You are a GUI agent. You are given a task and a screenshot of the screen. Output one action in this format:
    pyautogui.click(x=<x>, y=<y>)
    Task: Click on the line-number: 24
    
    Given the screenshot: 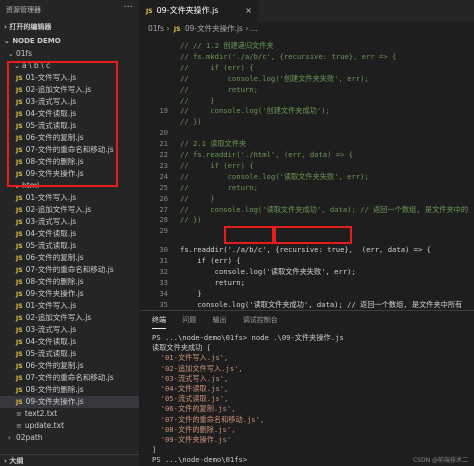 What is the action you would take?
    pyautogui.click(x=163, y=176)
    